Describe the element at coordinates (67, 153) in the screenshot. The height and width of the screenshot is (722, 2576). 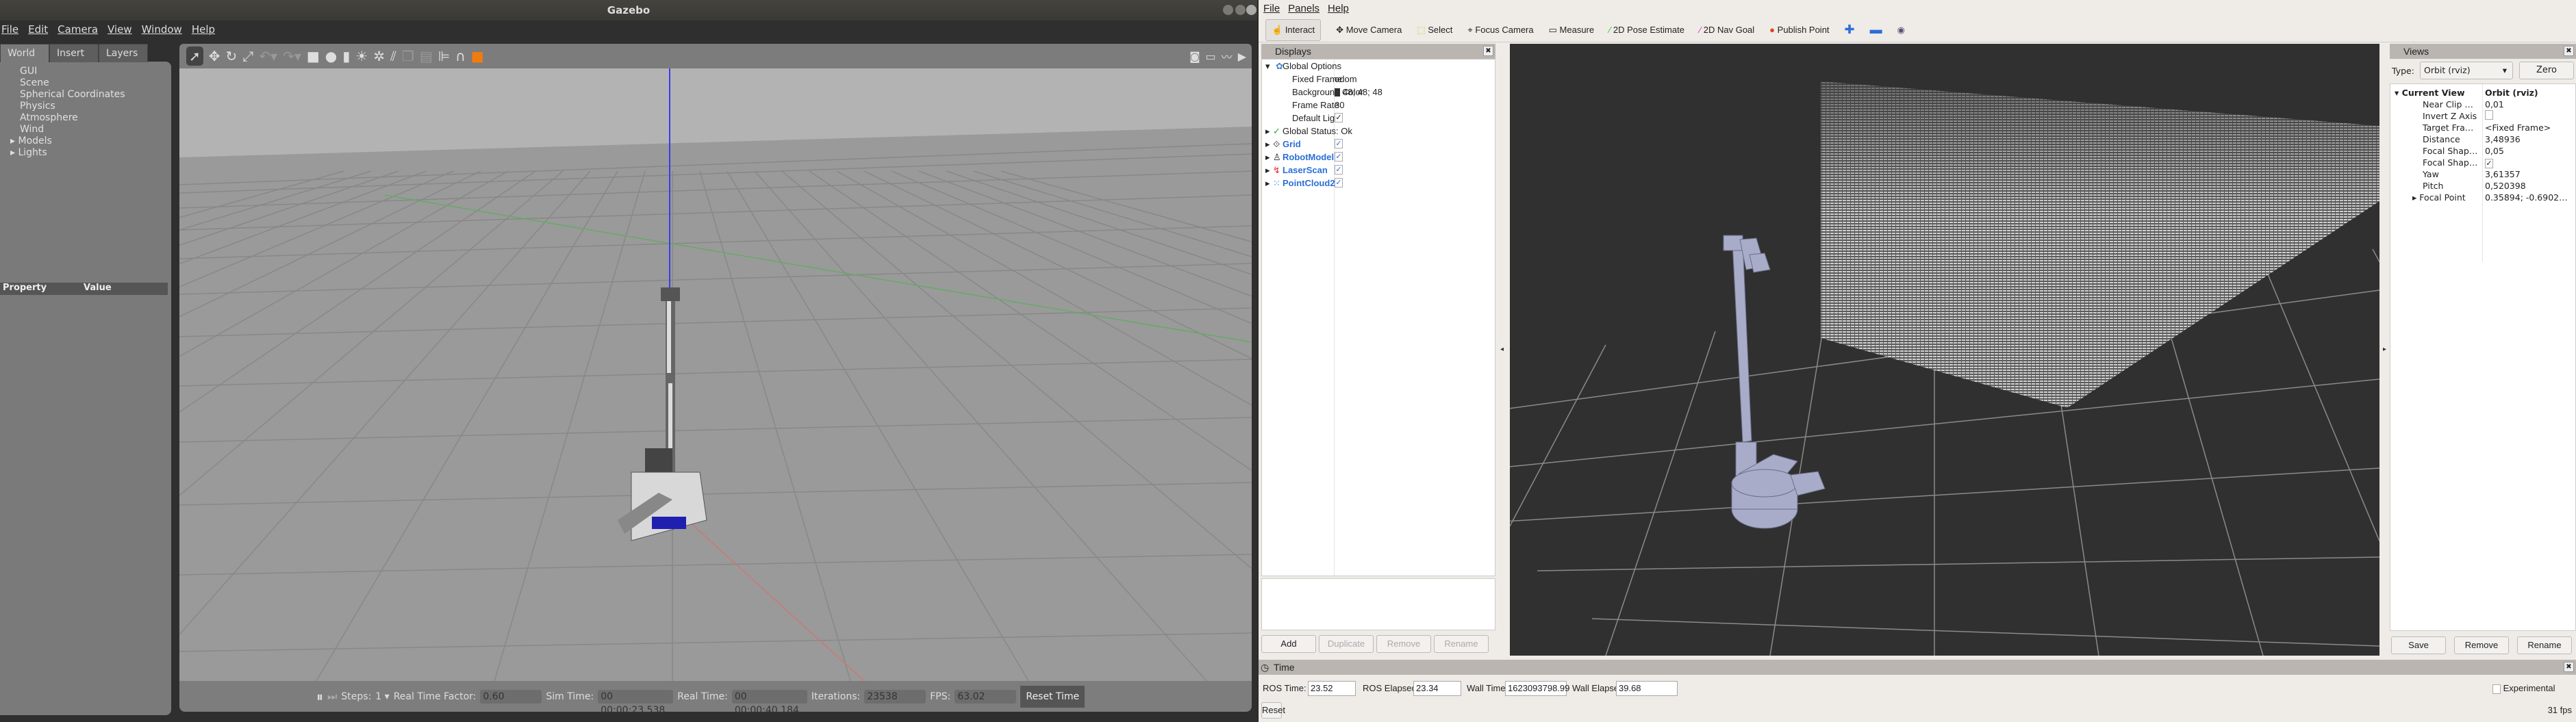
I see `tree-item-lights: ▸ Lights` at that location.